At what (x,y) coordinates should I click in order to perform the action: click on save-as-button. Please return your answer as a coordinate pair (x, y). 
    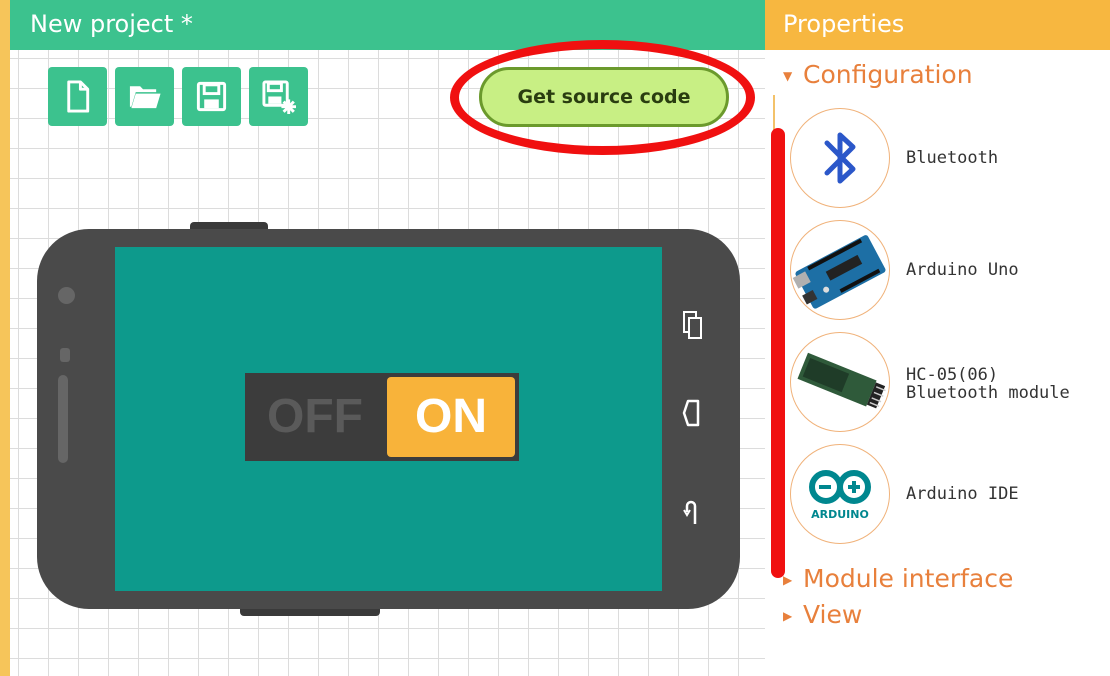
    Looking at the image, I should click on (278, 96).